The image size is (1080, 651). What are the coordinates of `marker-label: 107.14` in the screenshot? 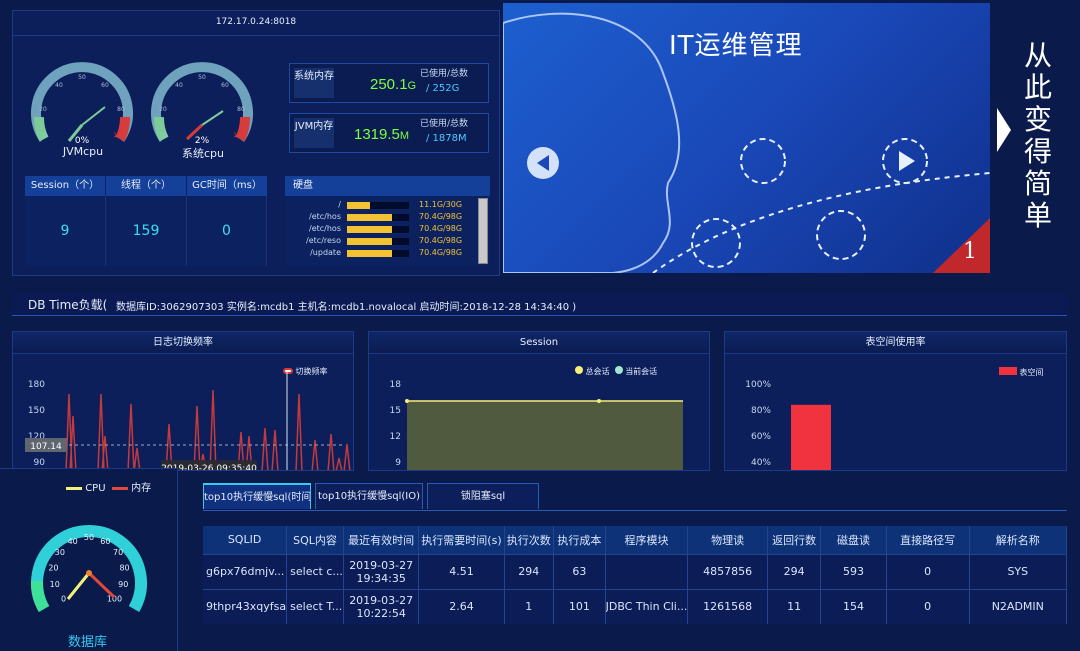 It's located at (46, 447).